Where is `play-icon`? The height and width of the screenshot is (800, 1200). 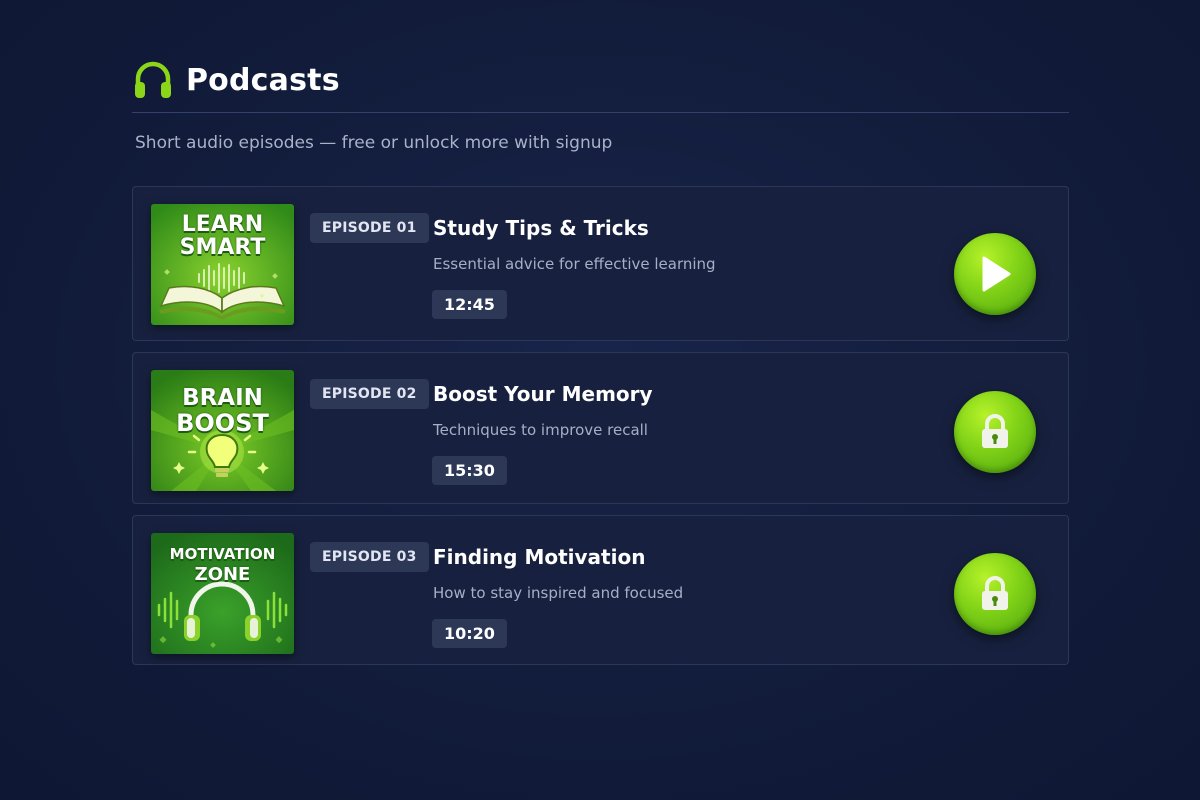 play-icon is located at coordinates (996, 274).